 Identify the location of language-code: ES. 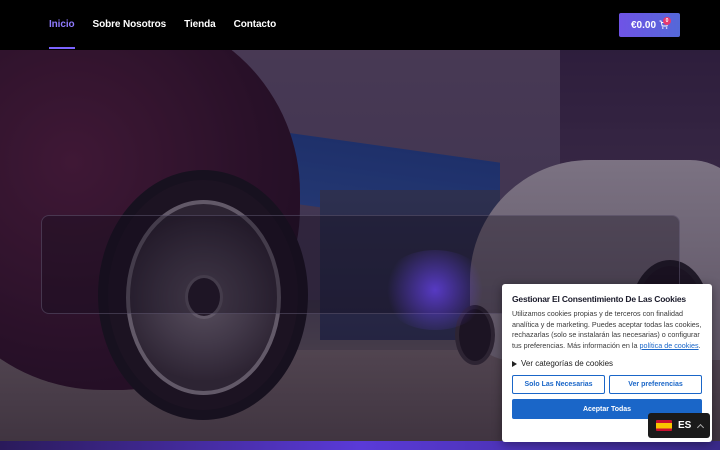
(685, 425).